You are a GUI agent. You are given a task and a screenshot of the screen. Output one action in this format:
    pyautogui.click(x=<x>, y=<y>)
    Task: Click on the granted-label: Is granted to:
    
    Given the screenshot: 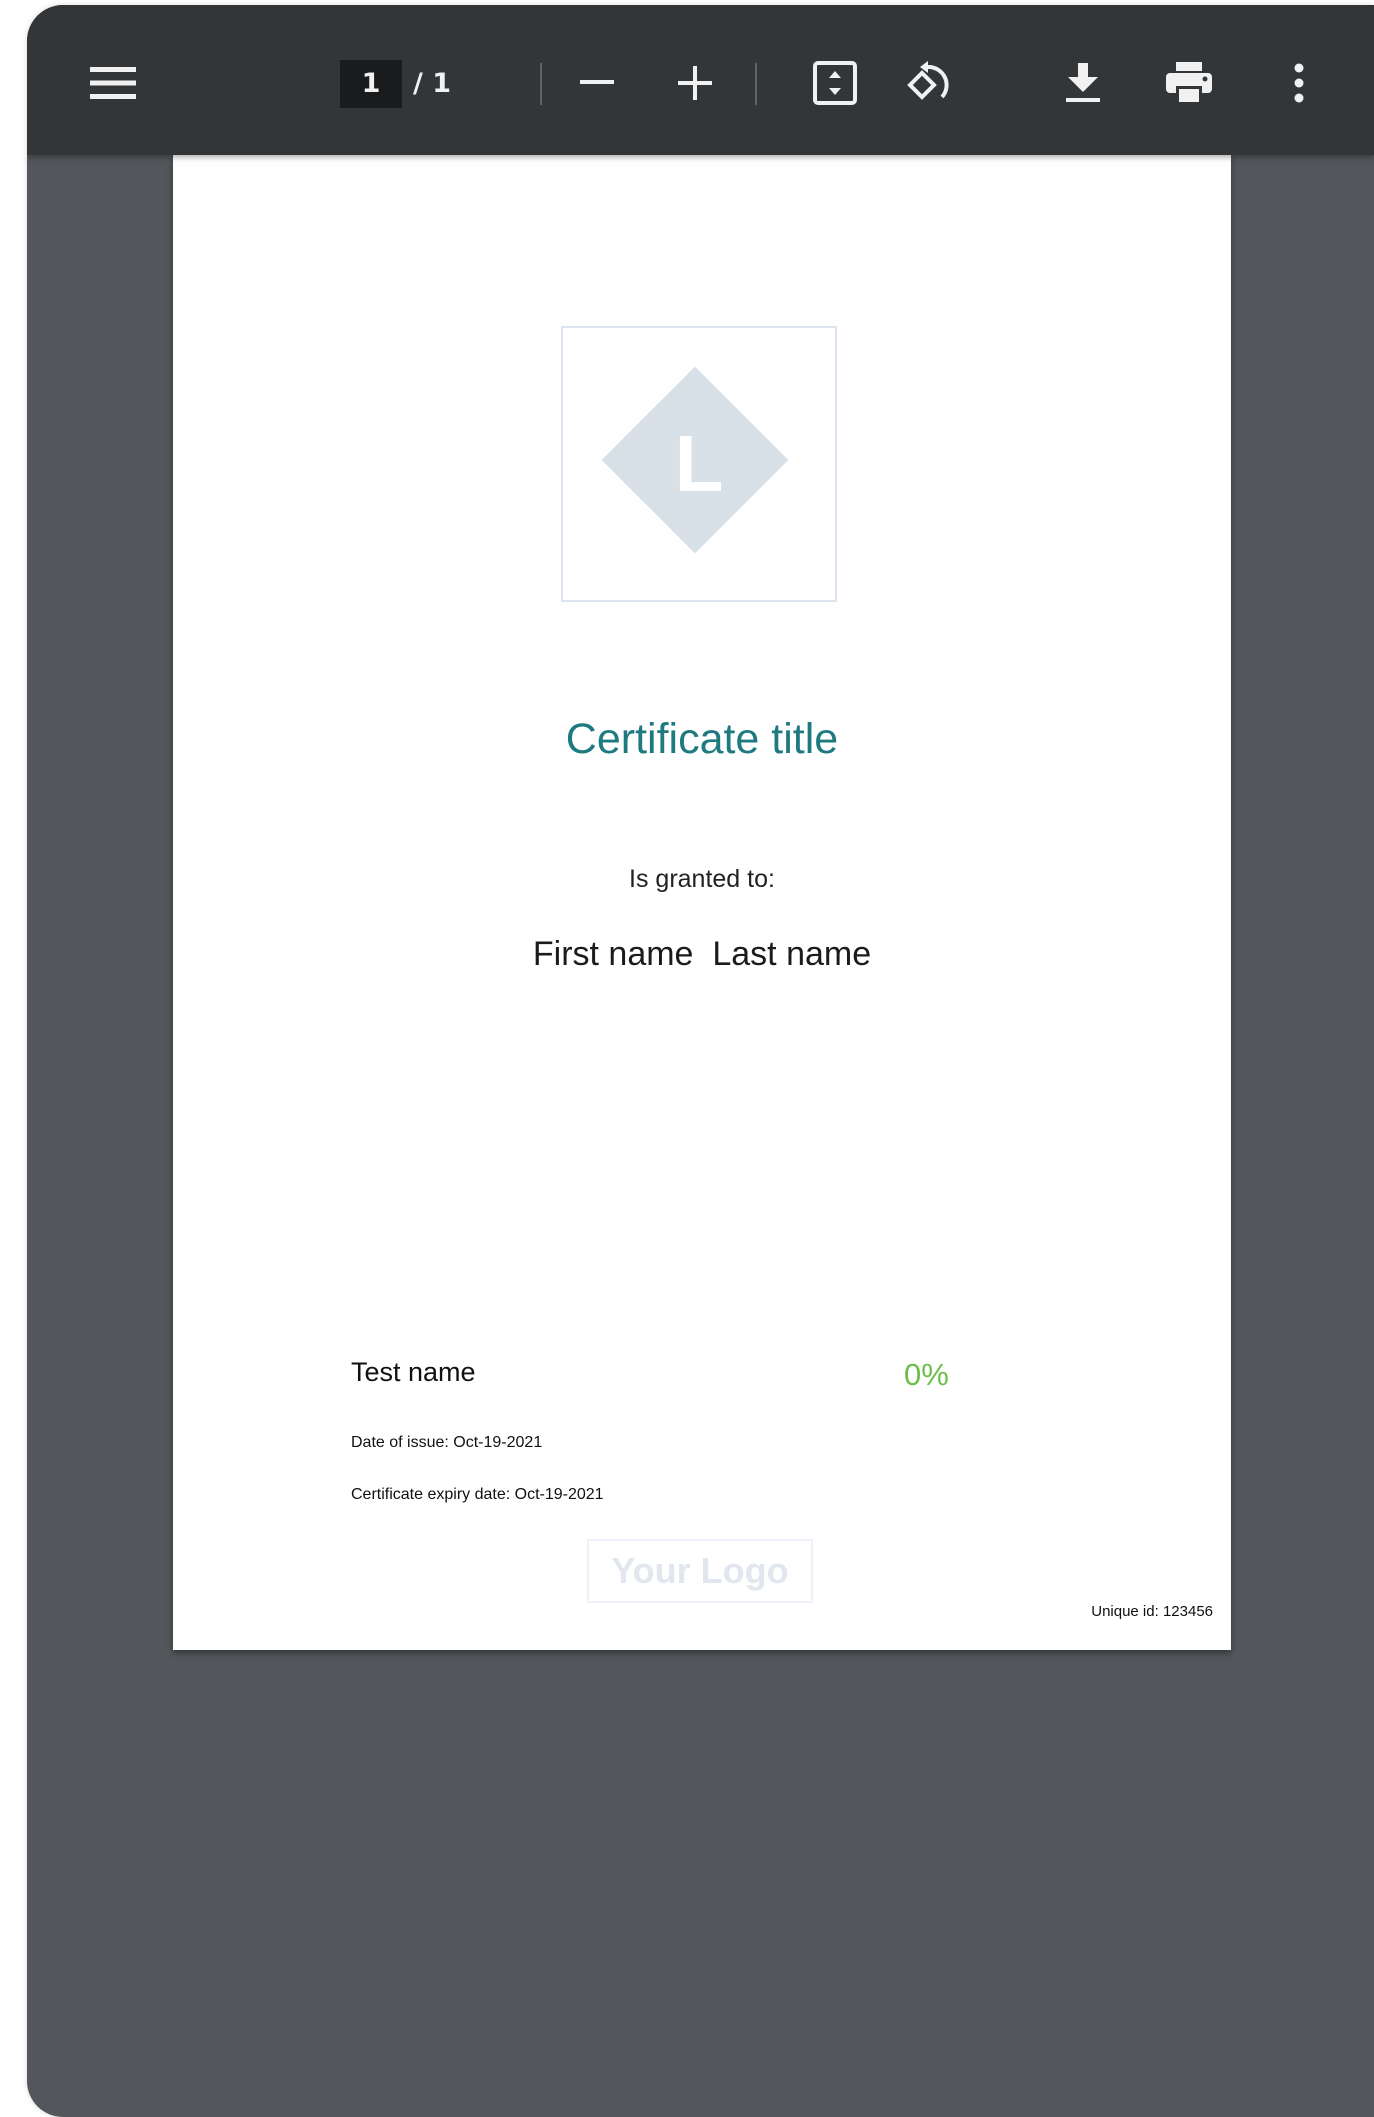 What is the action you would take?
    pyautogui.click(x=702, y=879)
    